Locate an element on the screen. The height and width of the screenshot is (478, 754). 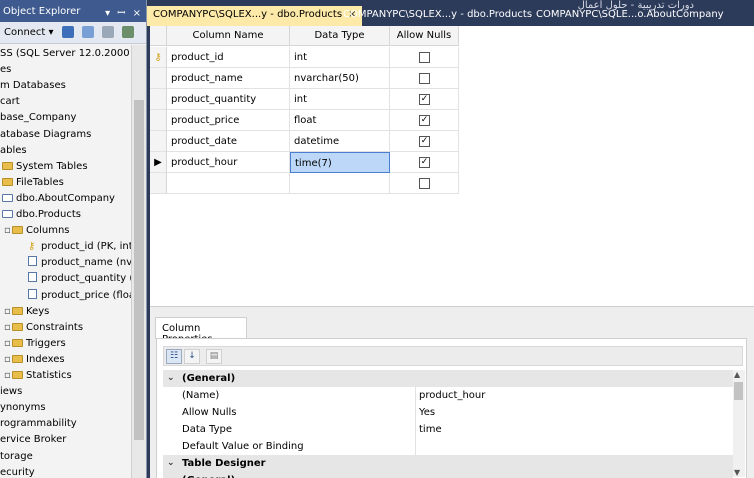
connect-object-icon is located at coordinates (67, 32).